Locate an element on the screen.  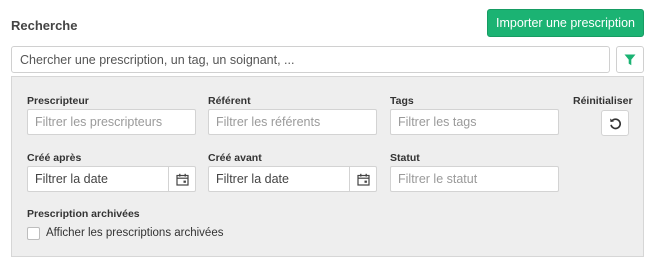
prescripteur-label: Prescripteur is located at coordinates (58, 101).